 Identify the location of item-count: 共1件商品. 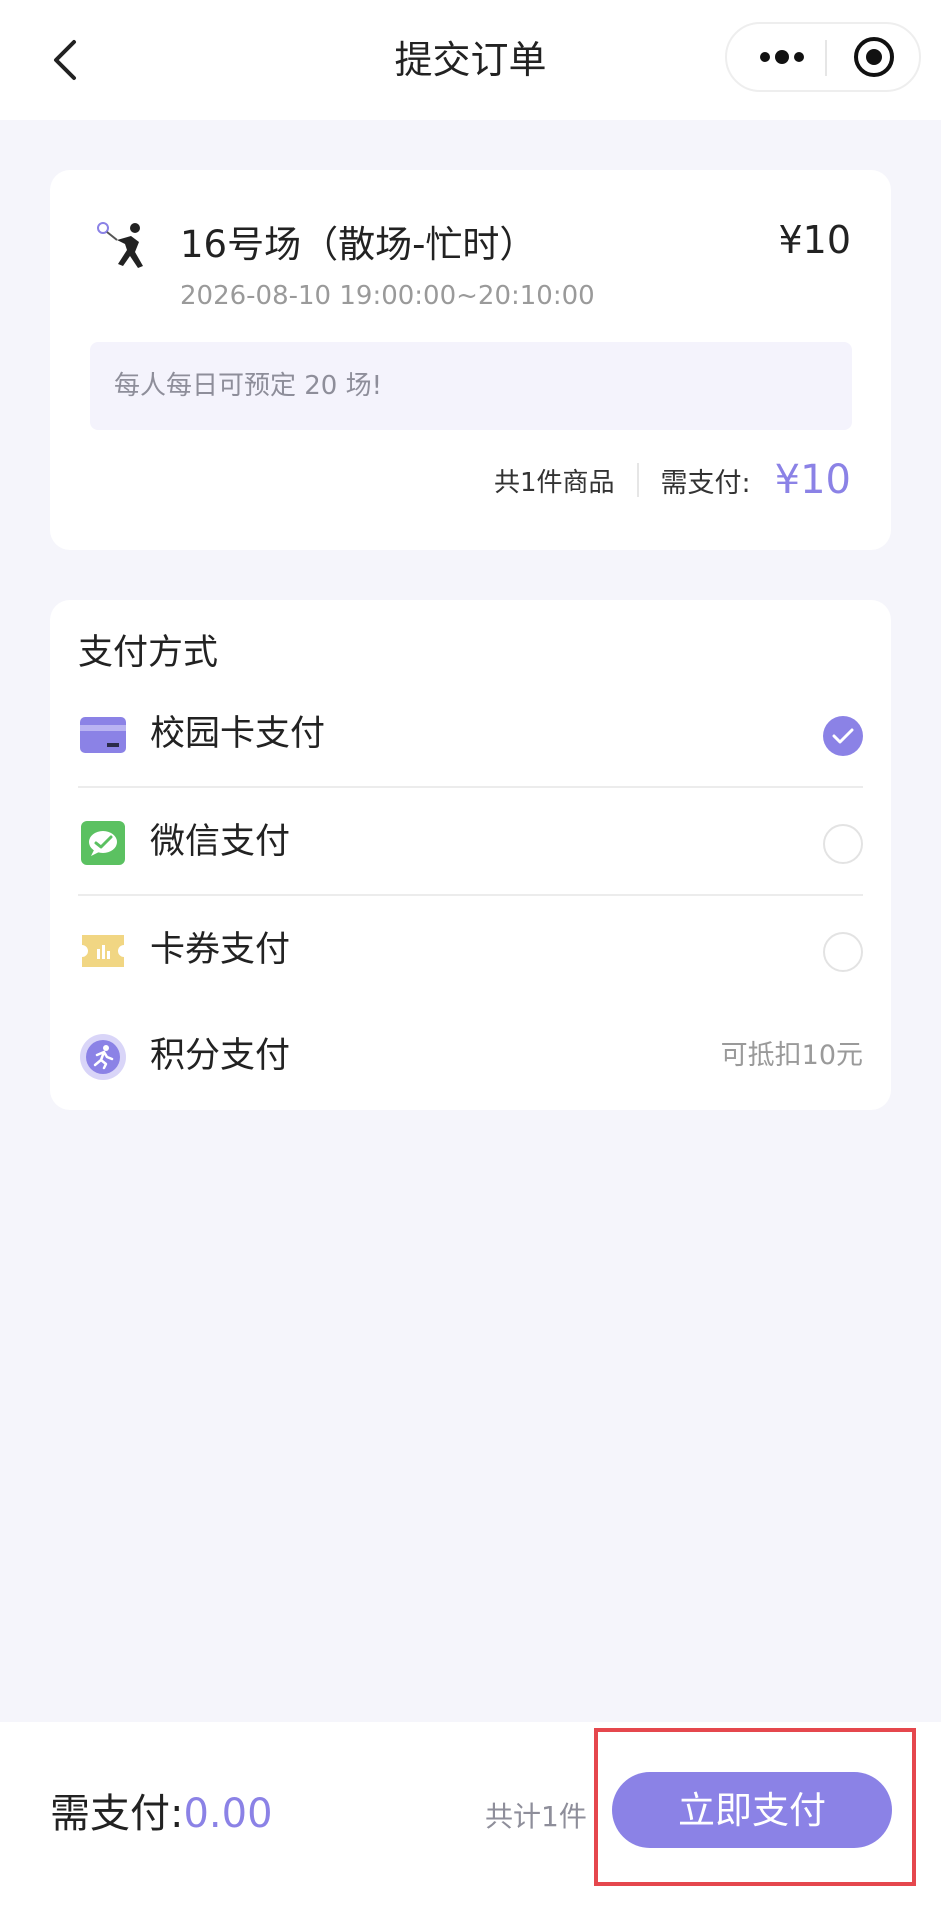
(554, 482).